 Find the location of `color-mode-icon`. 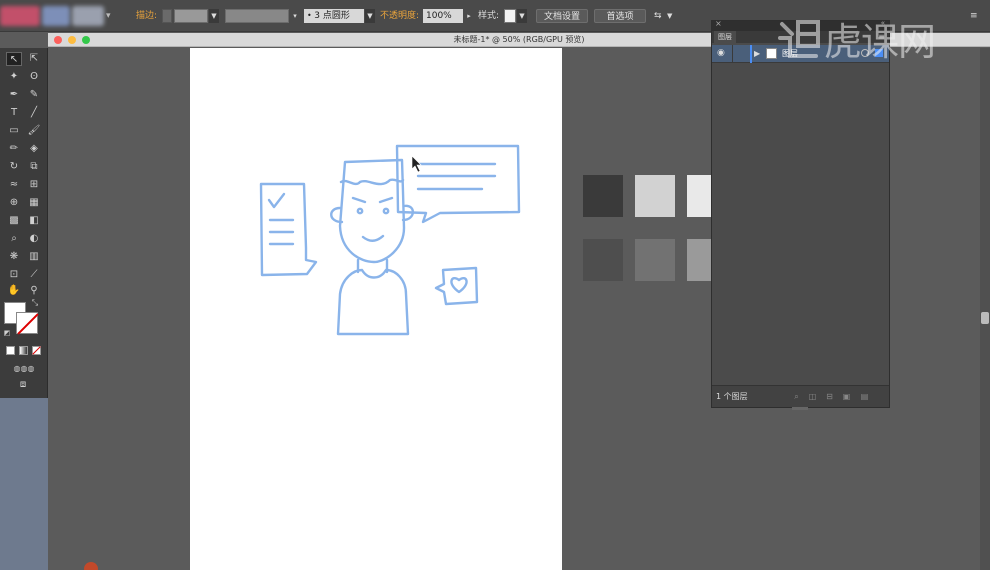

color-mode-icon is located at coordinates (10, 350).